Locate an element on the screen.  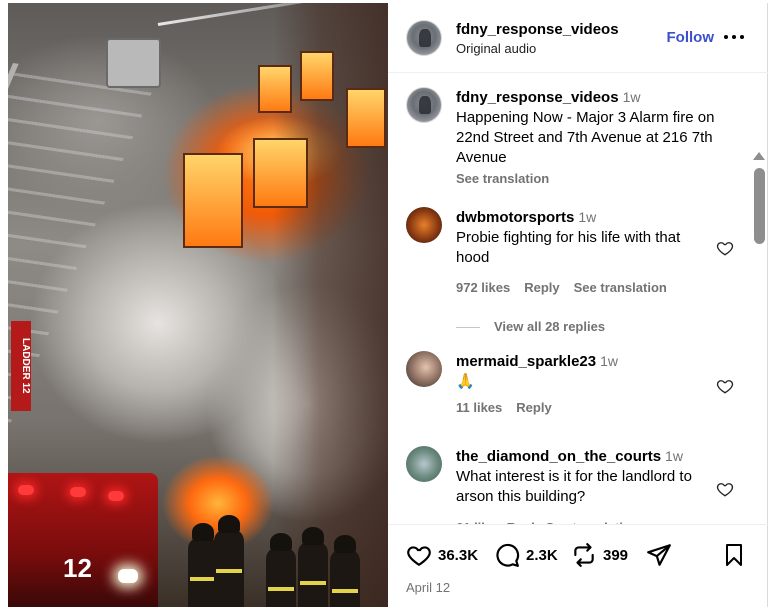
comment-meta: 11 likes Reply is located at coordinates (586, 407).